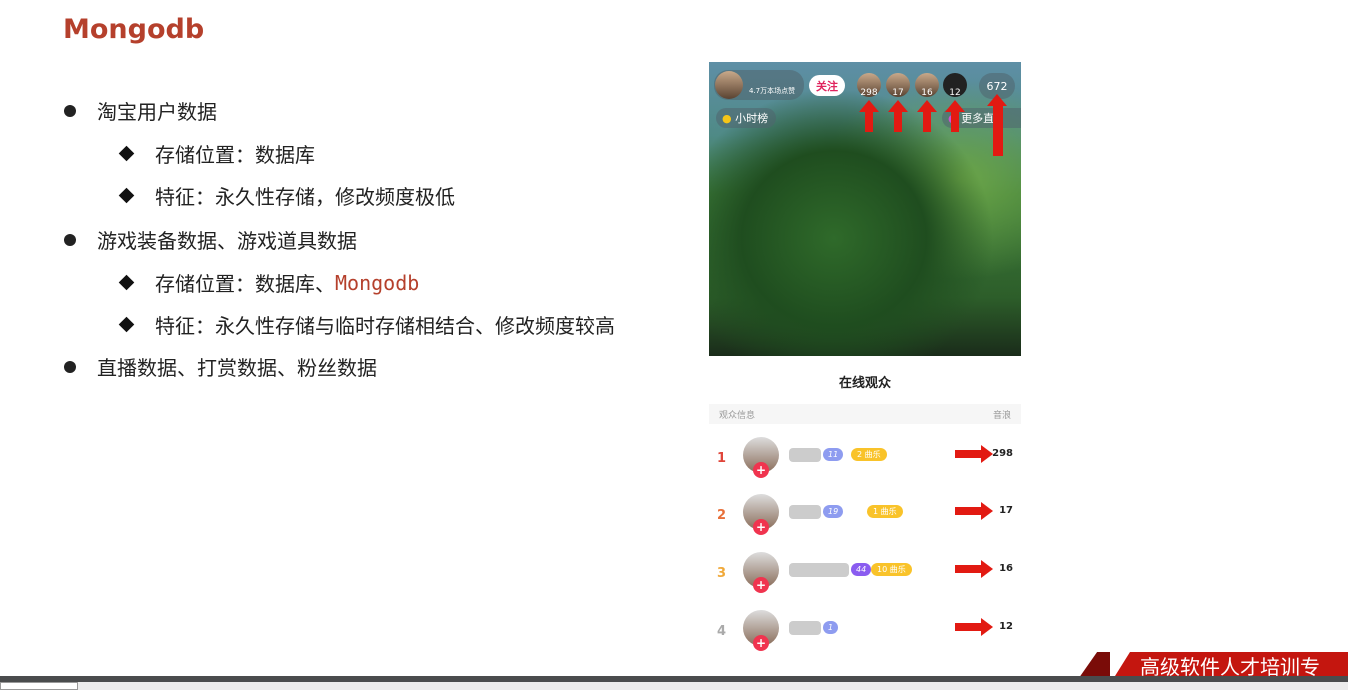 This screenshot has height=690, width=1348. I want to click on top-viewer-avatar: 17, so click(898, 85).